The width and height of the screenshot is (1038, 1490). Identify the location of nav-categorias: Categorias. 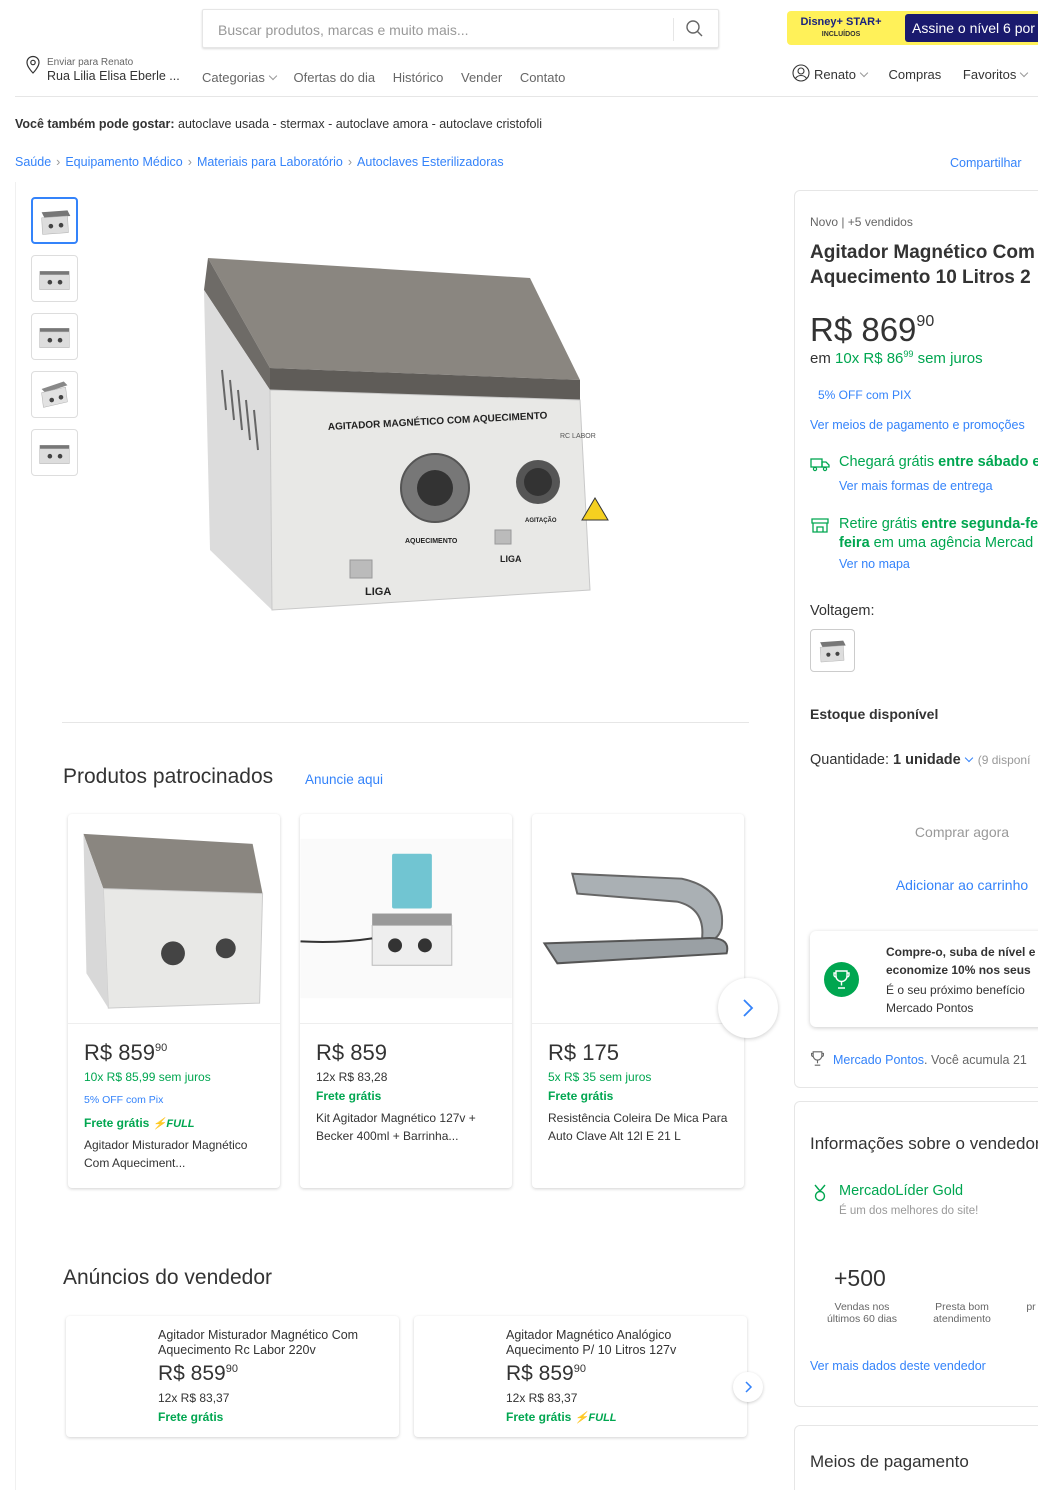
(240, 77).